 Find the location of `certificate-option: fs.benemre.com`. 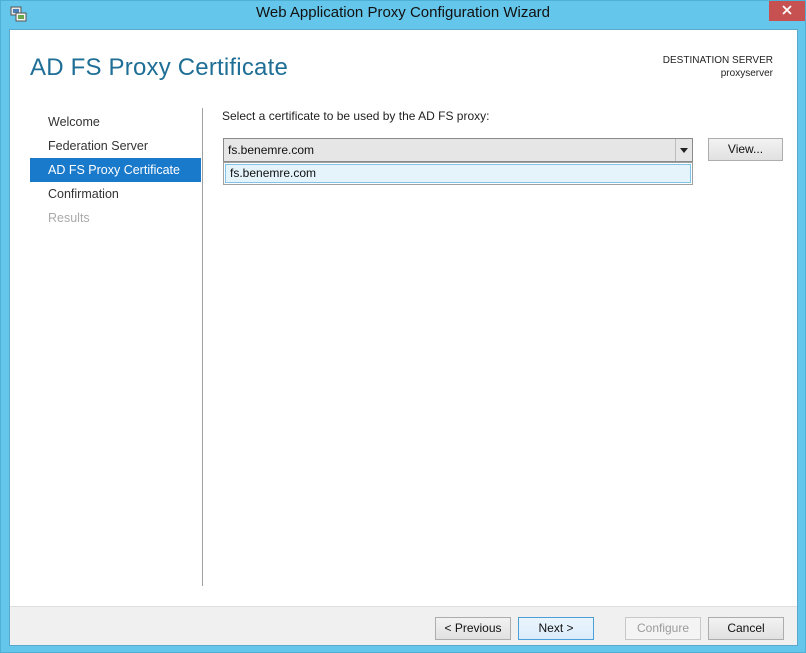

certificate-option: fs.benemre.com is located at coordinates (458, 173).